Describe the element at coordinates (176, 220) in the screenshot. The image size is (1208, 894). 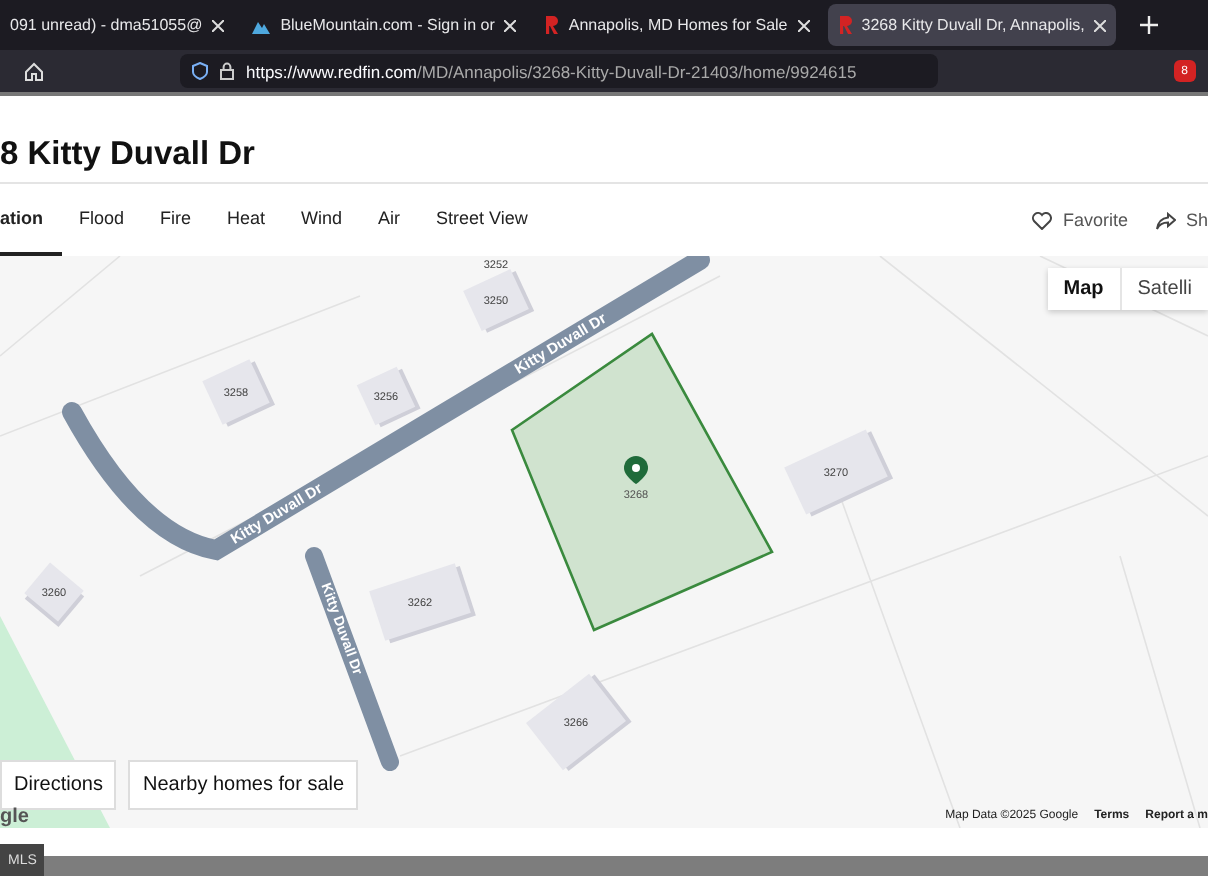
I see `nav-tab: Fire` at that location.